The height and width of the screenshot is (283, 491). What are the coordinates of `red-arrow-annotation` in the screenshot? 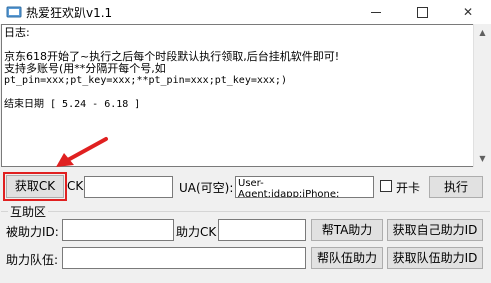 It's located at (82, 152).